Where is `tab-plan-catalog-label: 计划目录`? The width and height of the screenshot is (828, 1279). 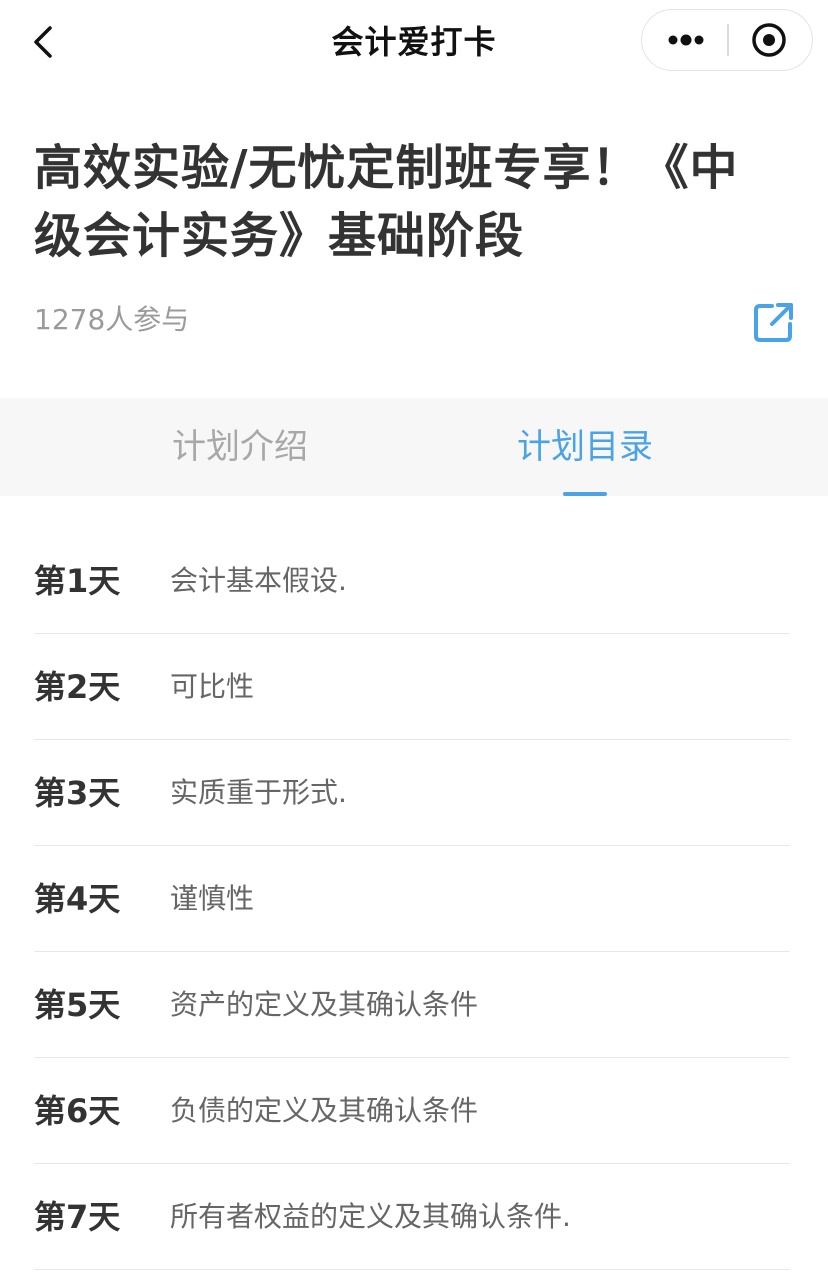
tab-plan-catalog-label: 计划目录 is located at coordinates (585, 447).